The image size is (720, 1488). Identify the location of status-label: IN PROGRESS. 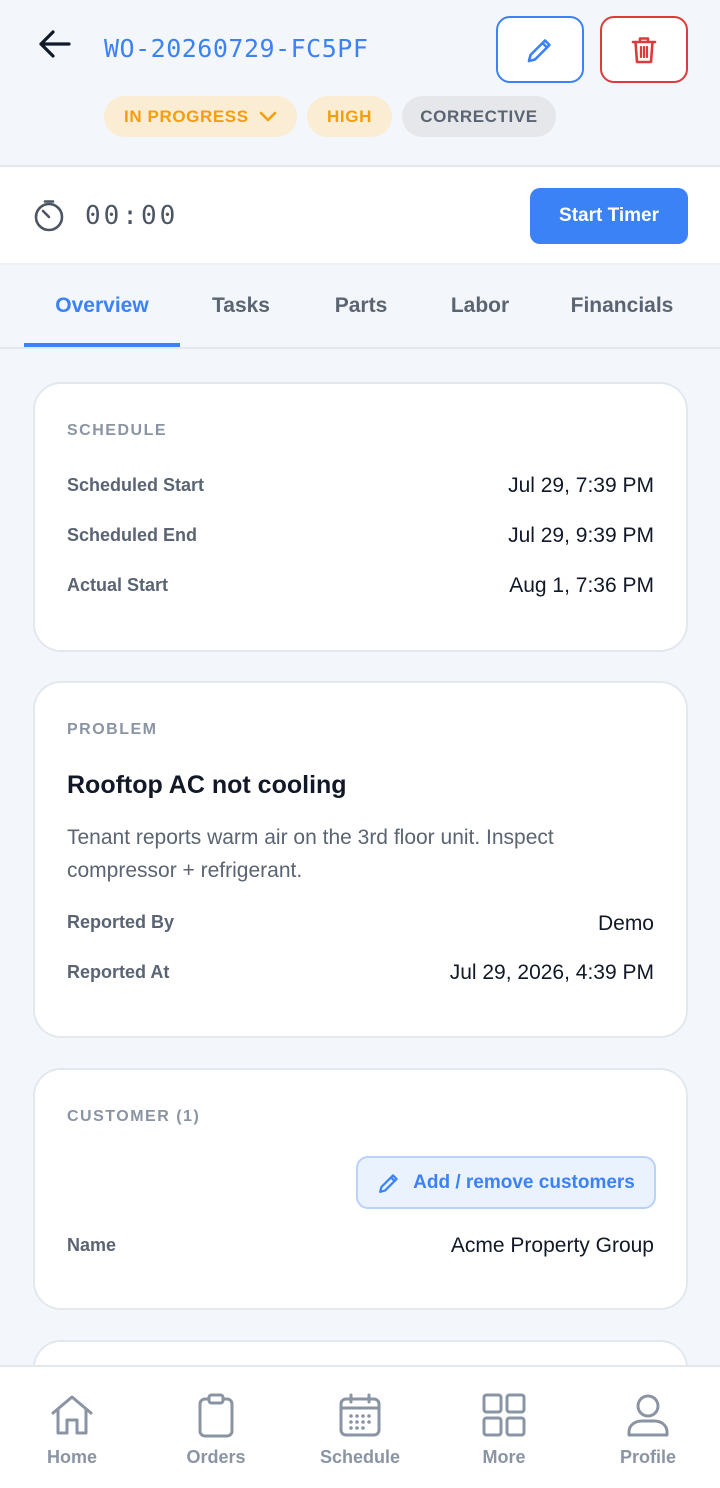
(186, 116).